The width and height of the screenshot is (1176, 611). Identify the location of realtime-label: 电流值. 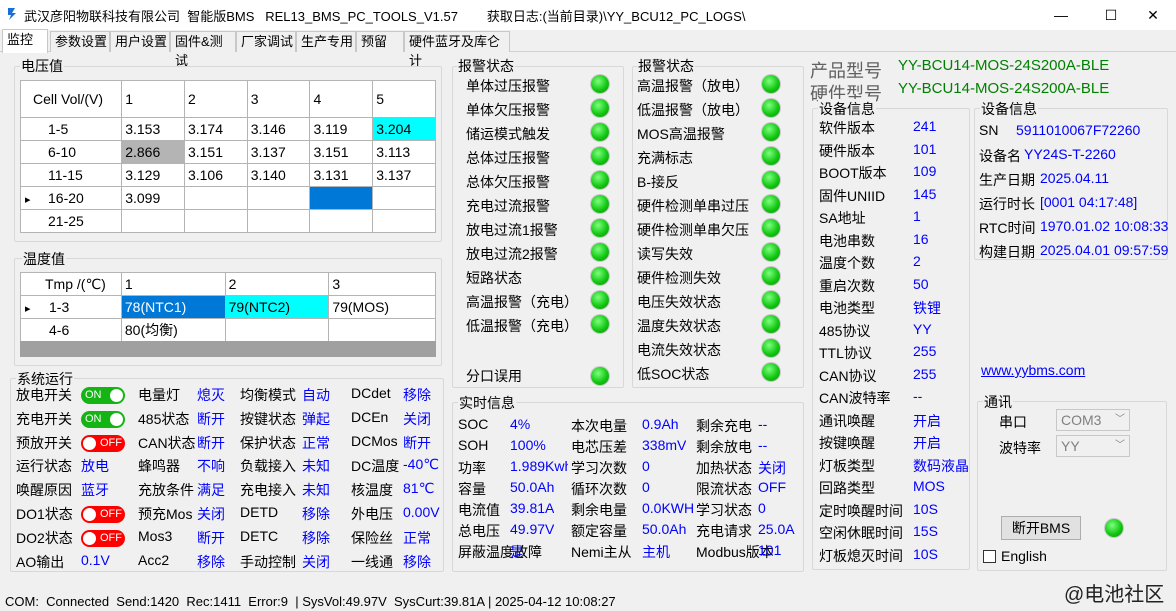
(479, 510).